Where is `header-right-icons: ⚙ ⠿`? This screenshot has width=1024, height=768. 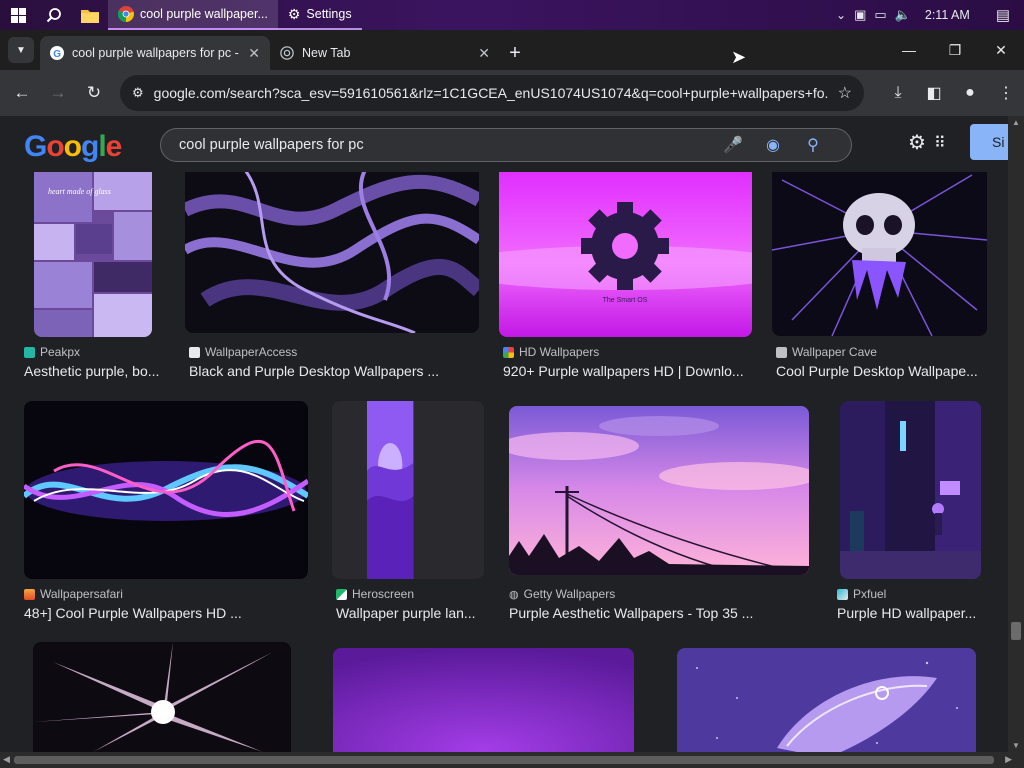 header-right-icons: ⚙ ⠿ is located at coordinates (927, 142).